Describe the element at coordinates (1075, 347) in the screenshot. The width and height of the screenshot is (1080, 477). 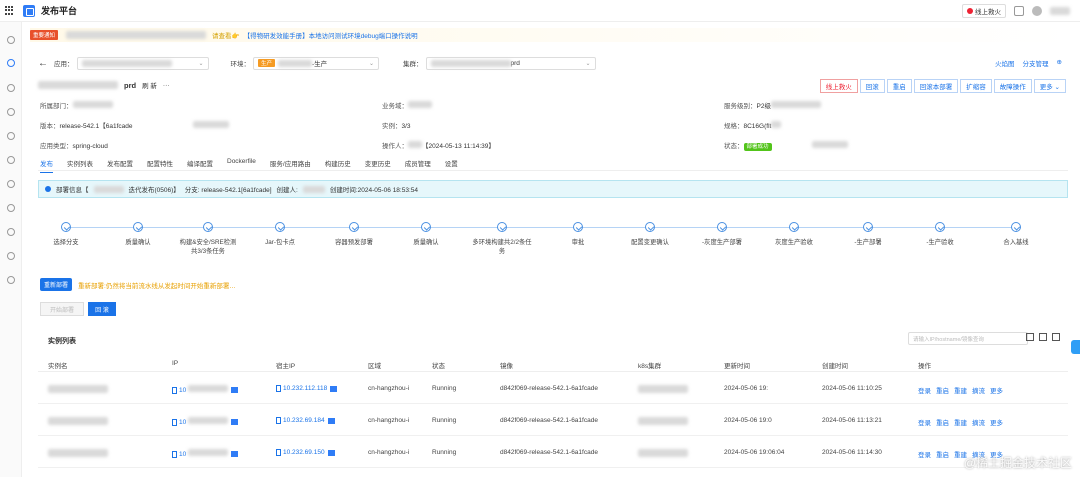
I see `help-tab-icon` at that location.